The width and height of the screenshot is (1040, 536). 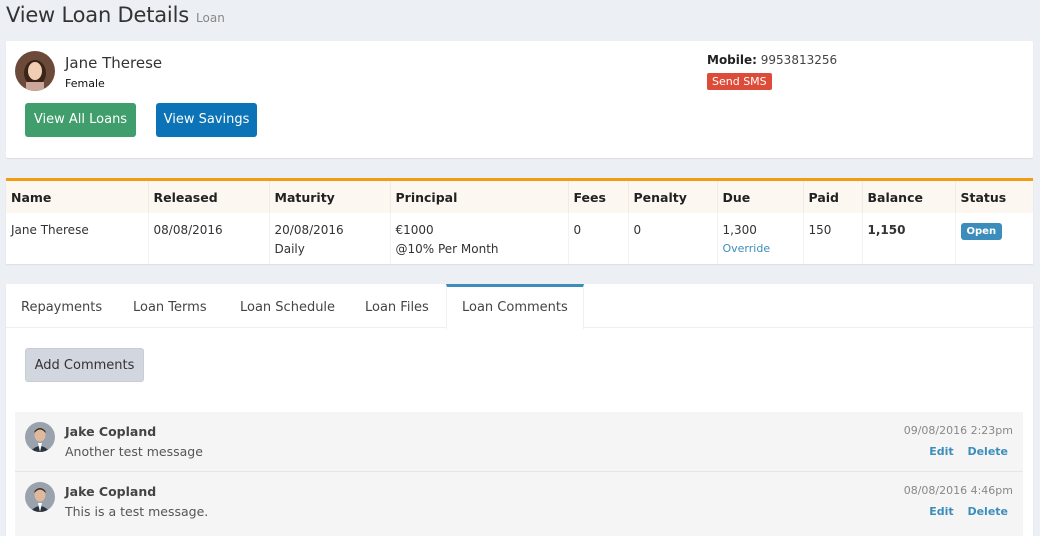 I want to click on col-paid: Paid, so click(x=833, y=197).